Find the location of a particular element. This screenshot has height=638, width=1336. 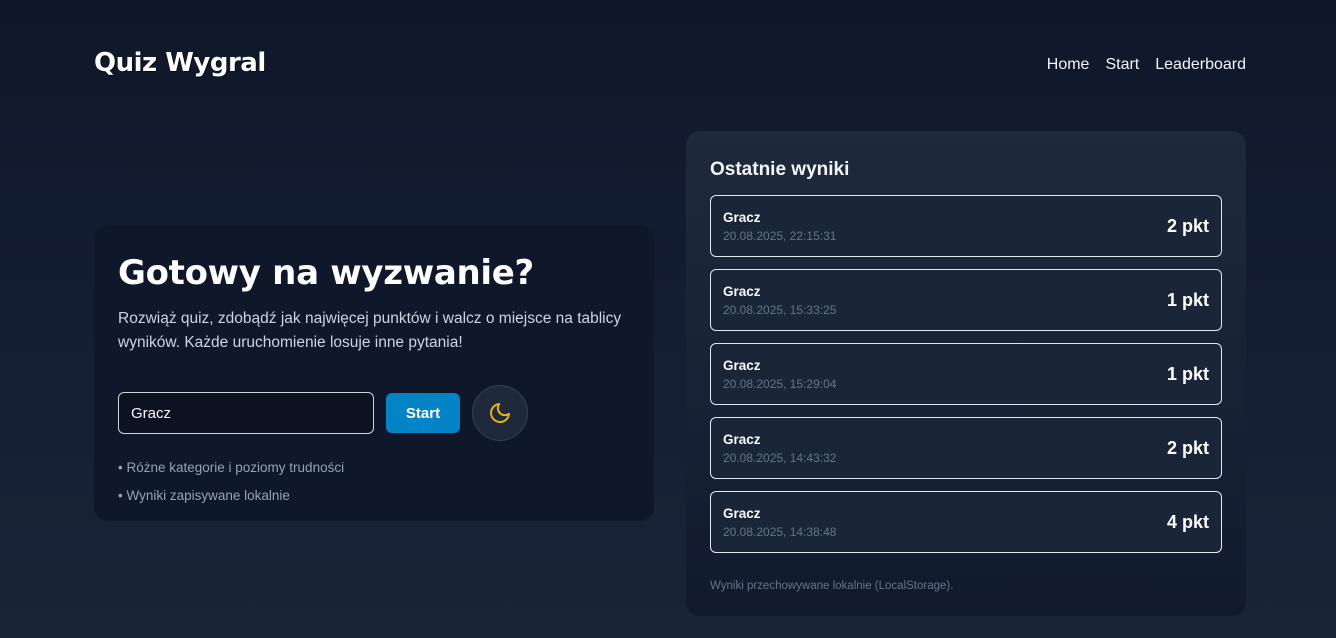

feature-item: • Wyniki zapisywane lokalnie is located at coordinates (204, 495).